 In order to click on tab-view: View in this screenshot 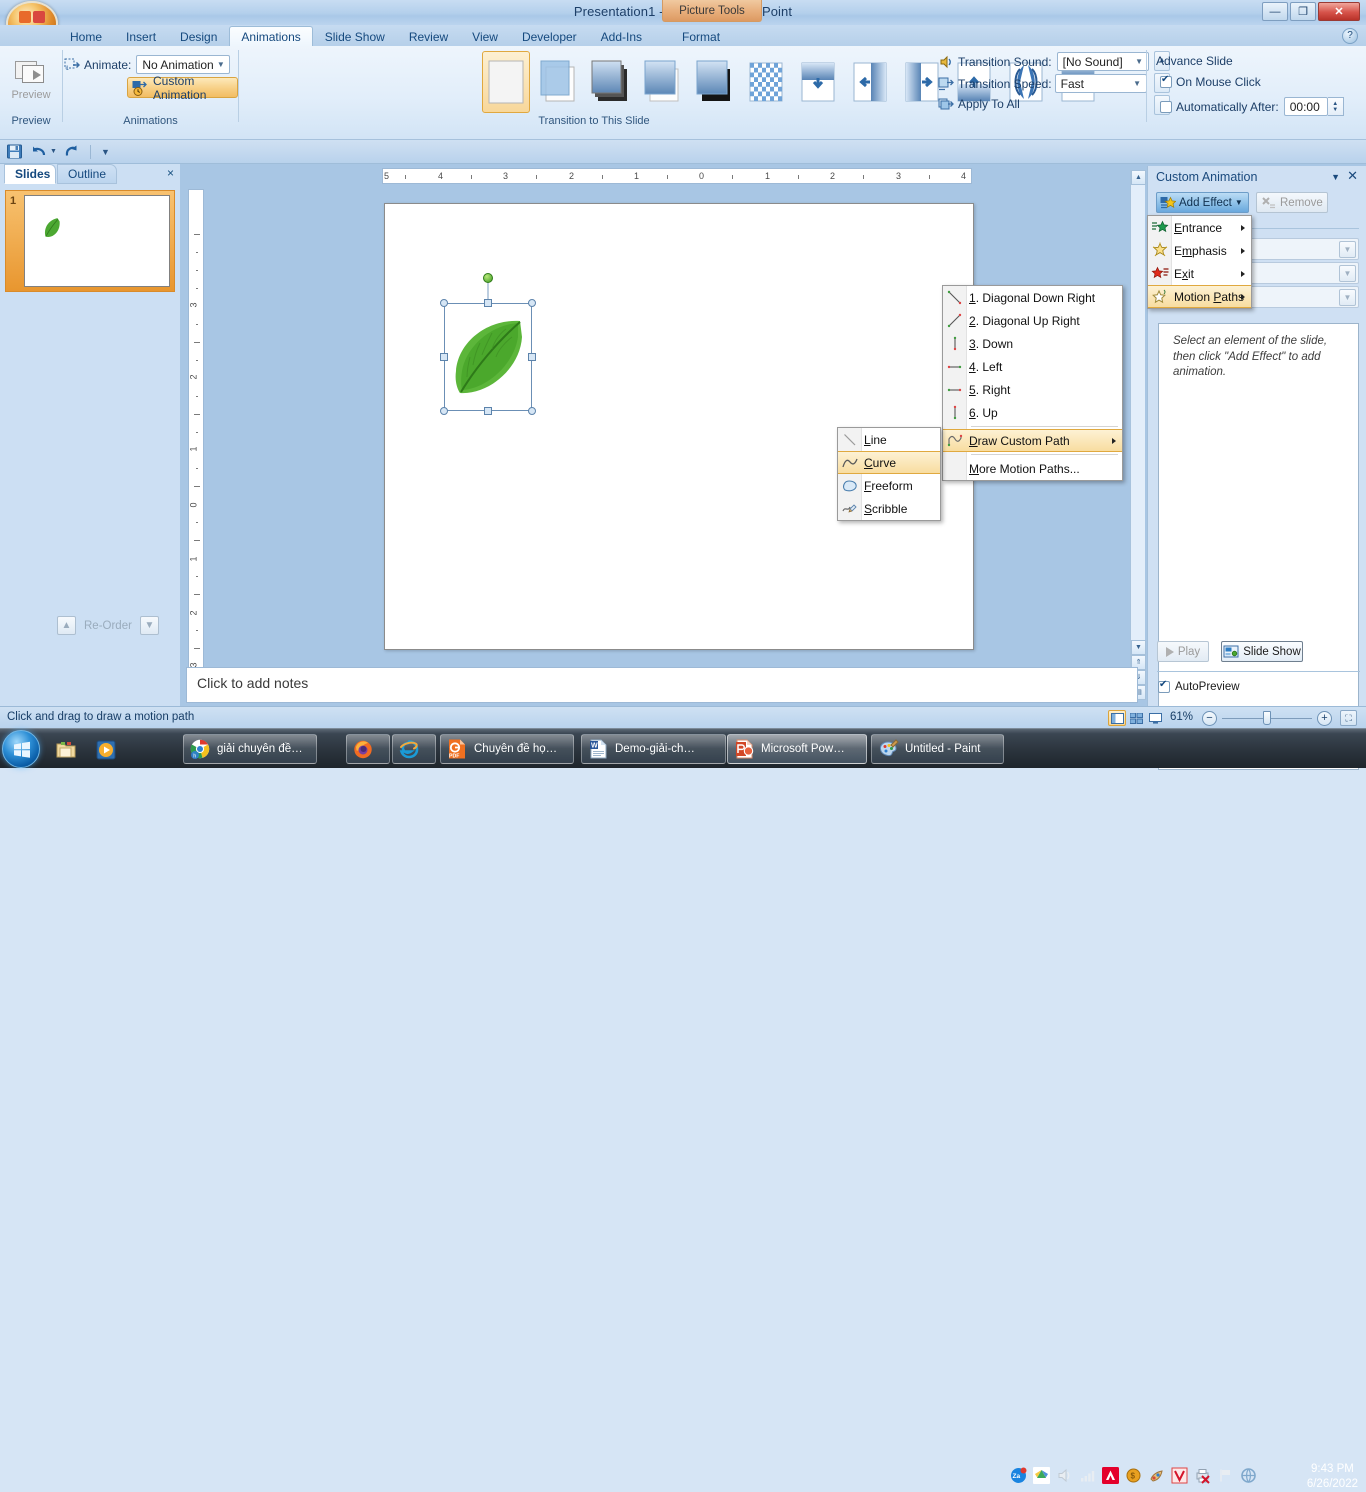, I will do `click(485, 36)`.